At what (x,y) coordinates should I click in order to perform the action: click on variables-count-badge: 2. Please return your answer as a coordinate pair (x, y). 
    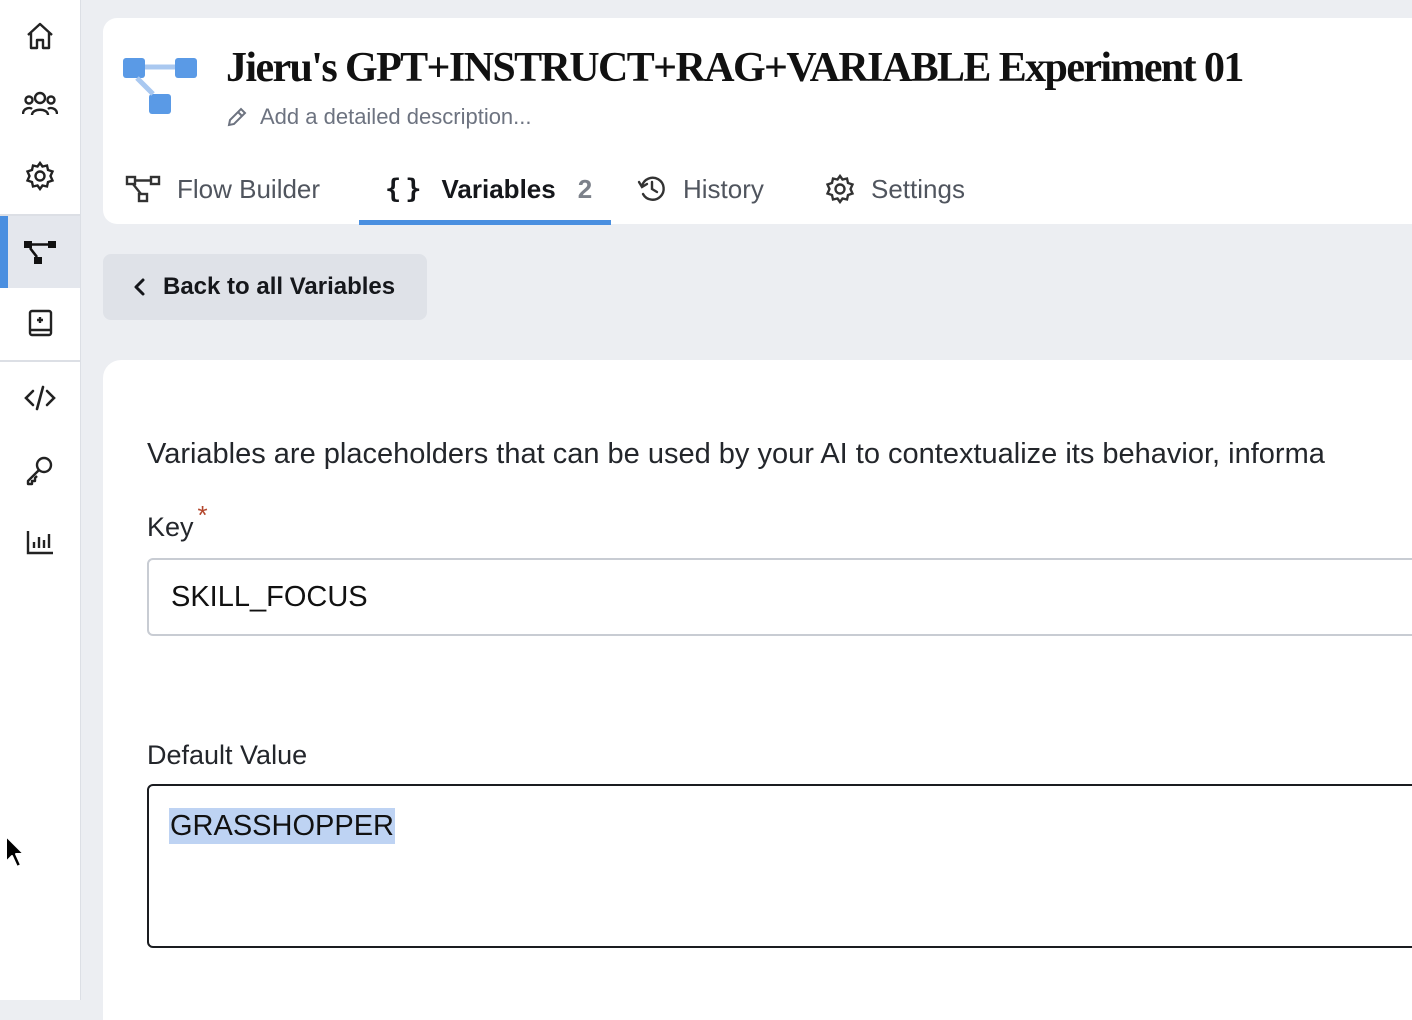
    Looking at the image, I should click on (585, 188).